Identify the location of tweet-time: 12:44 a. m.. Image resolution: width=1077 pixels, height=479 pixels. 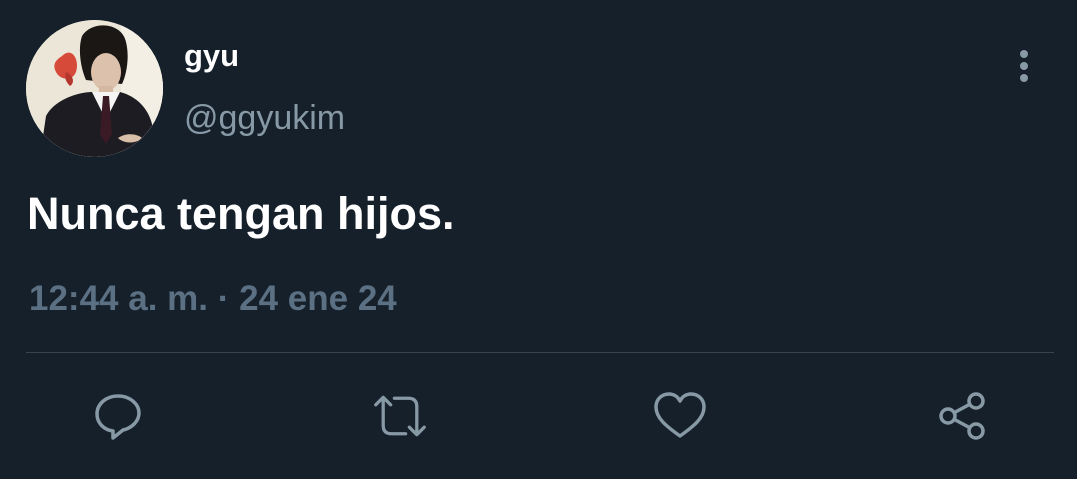
(118, 298).